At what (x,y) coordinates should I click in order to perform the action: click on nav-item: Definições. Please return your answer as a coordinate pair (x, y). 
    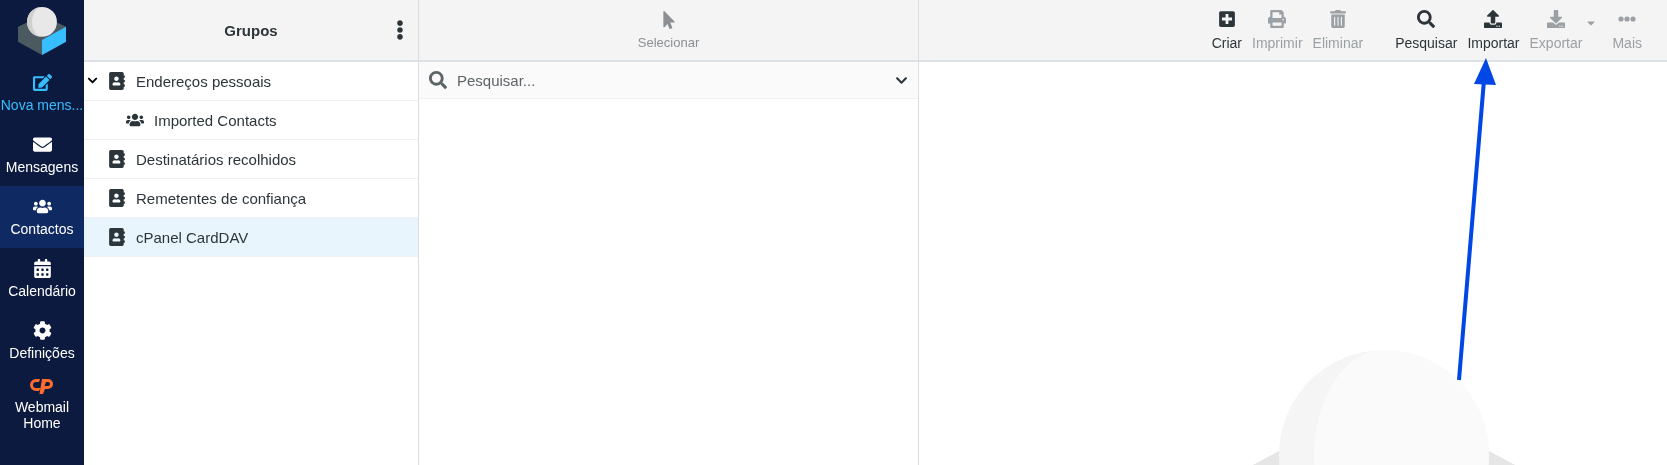
    Looking at the image, I should click on (42, 341).